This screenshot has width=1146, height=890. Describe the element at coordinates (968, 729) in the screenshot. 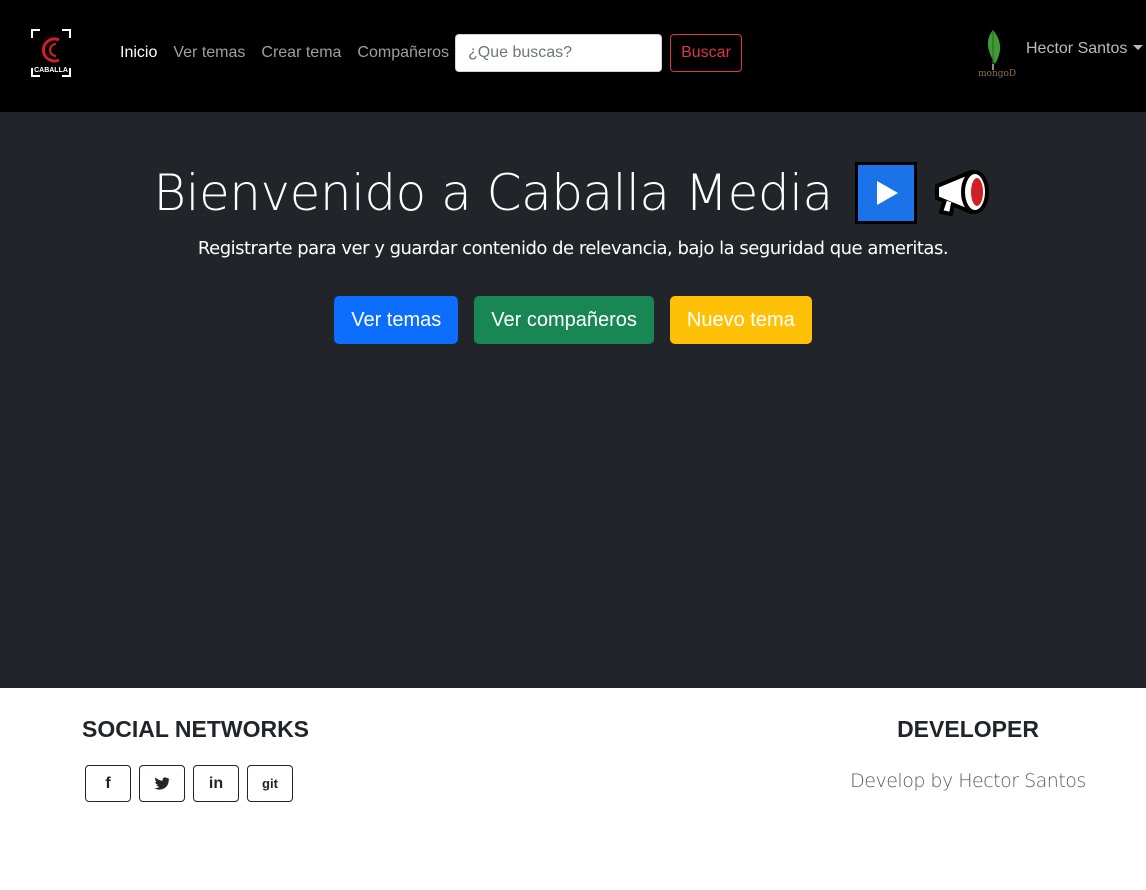

I see `developer-heading: DEVELOPER` at that location.